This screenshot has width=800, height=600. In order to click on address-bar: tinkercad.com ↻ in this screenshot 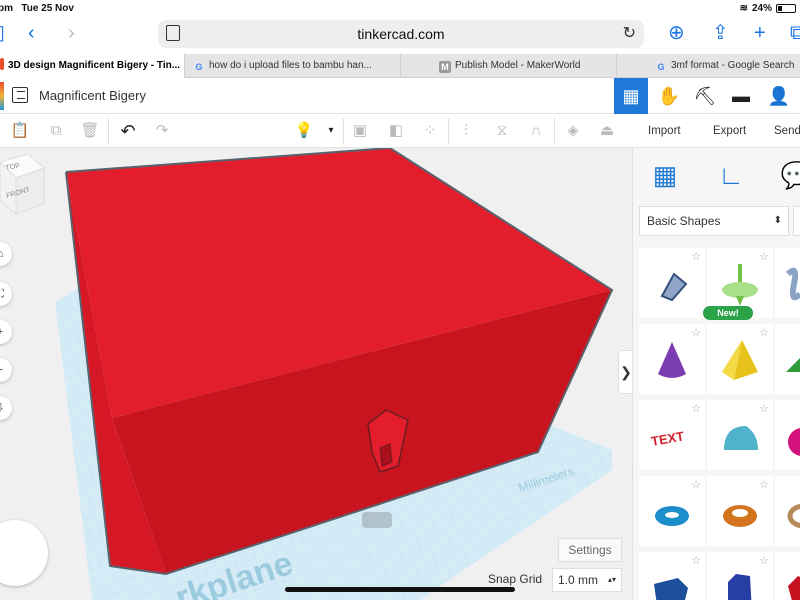, I will do `click(401, 34)`.